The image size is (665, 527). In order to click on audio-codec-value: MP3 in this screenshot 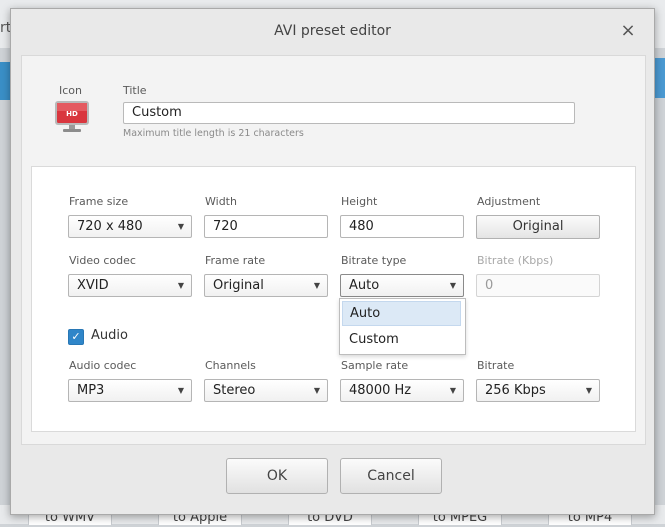, I will do `click(91, 390)`.